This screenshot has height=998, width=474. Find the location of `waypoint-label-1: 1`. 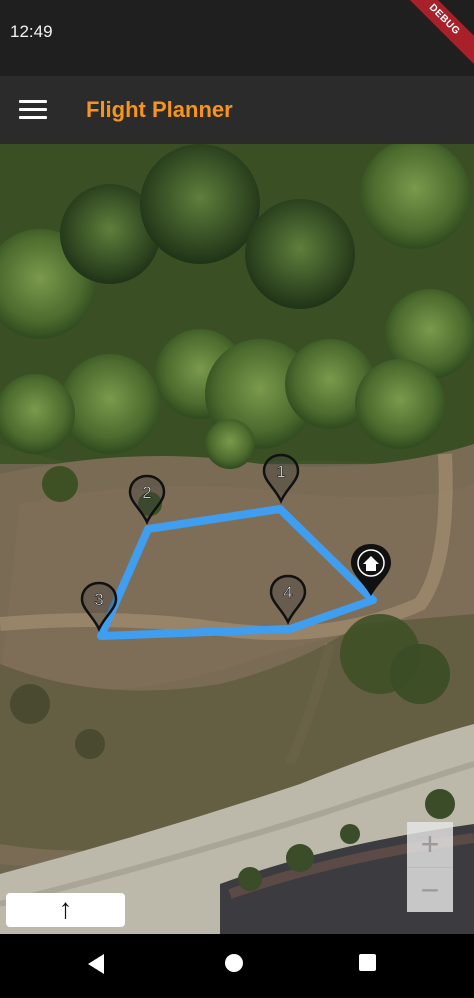

waypoint-label-1: 1 is located at coordinates (280, 471).